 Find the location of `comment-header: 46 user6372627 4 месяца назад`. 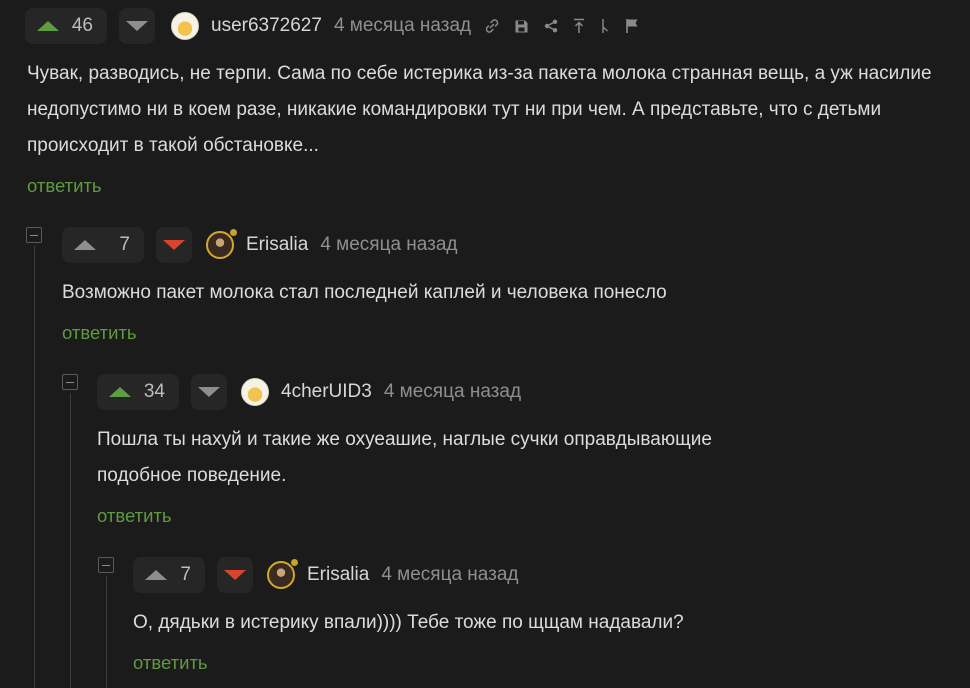

comment-header: 46 user6372627 4 месяца назад is located at coordinates (332, 26).